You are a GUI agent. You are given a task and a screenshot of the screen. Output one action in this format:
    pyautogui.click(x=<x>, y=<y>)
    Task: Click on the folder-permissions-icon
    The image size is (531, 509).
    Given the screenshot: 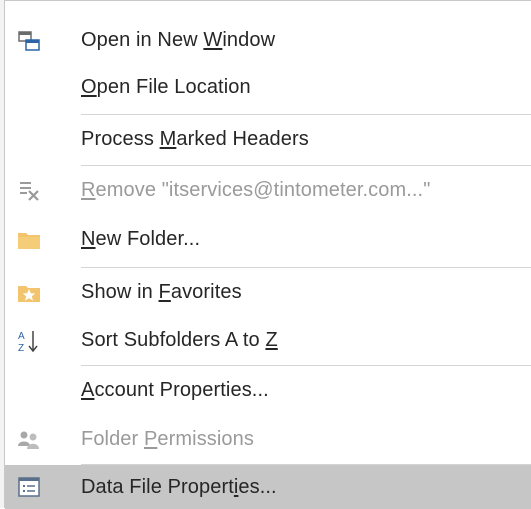 What is the action you would take?
    pyautogui.click(x=29, y=440)
    